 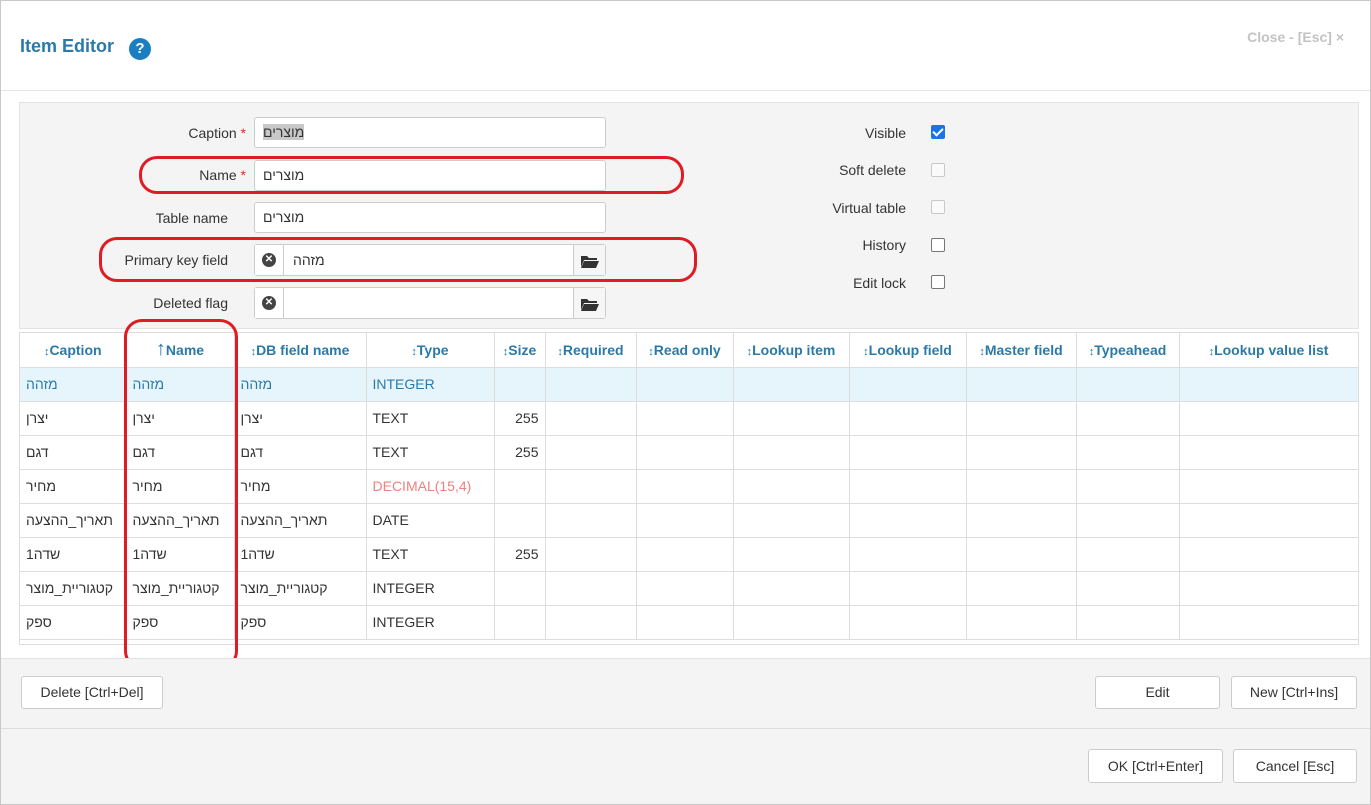 I want to click on clear-icon: ✕, so click(x=269, y=303).